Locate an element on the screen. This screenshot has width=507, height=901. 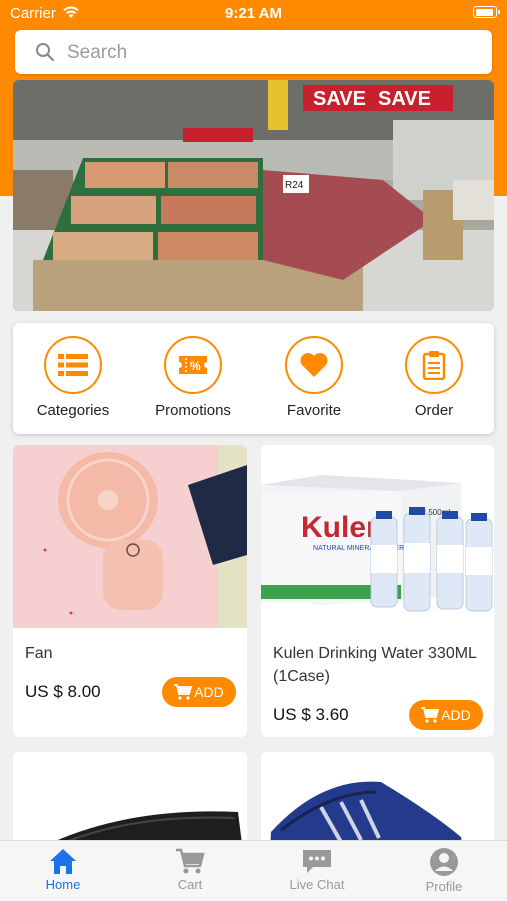
menu-item-promotions: % Promotions is located at coordinates (193, 377).